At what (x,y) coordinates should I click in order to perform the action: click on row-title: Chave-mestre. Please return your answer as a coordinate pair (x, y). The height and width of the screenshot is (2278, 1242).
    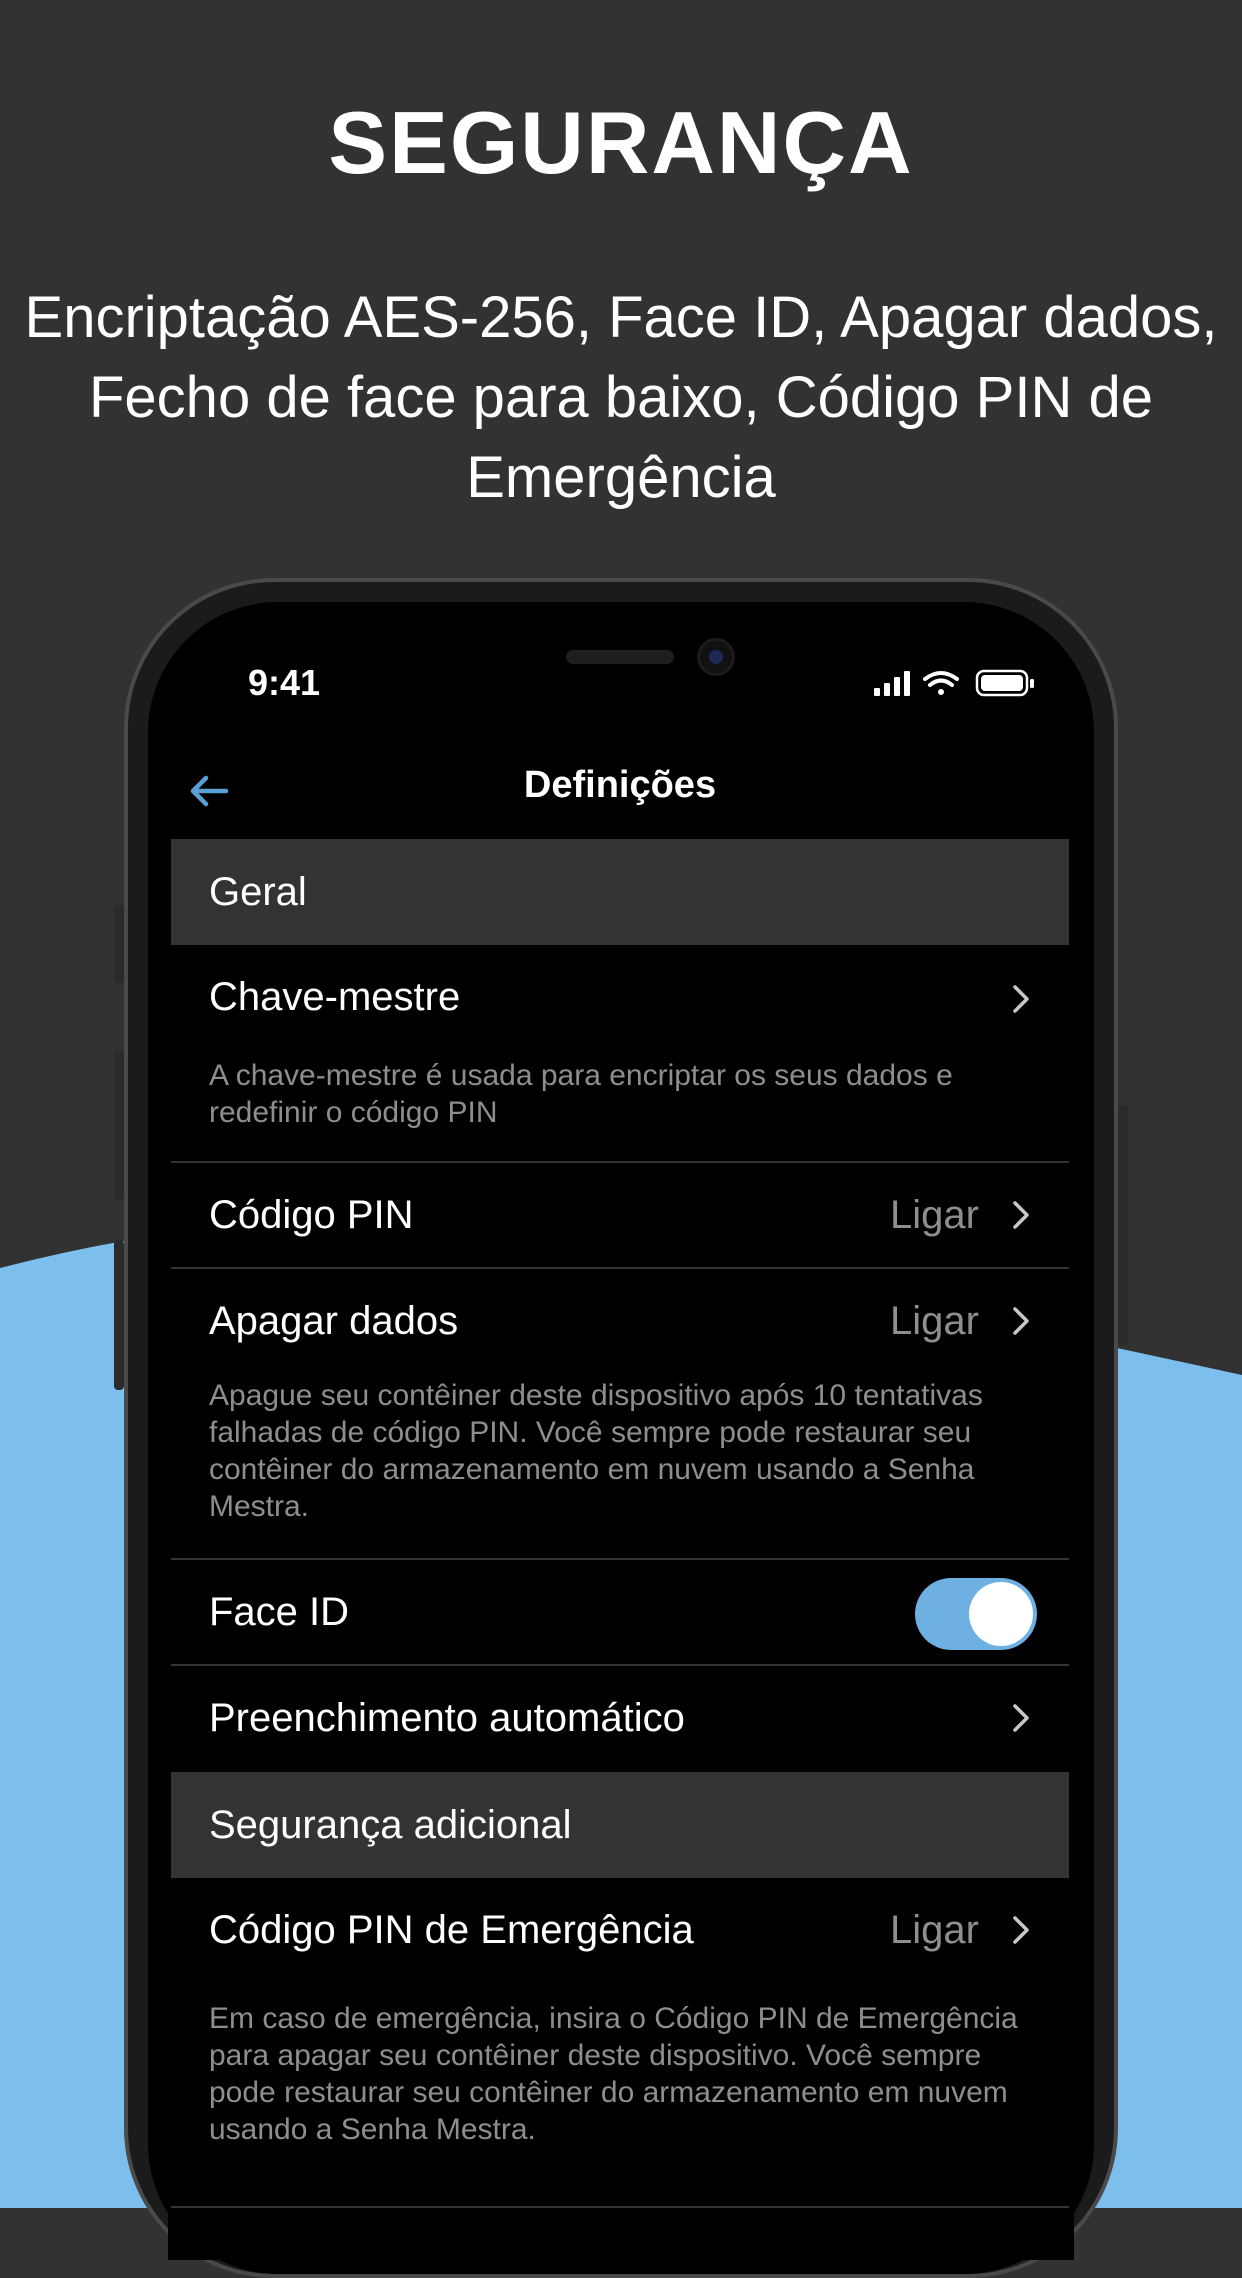
    Looking at the image, I should click on (335, 997).